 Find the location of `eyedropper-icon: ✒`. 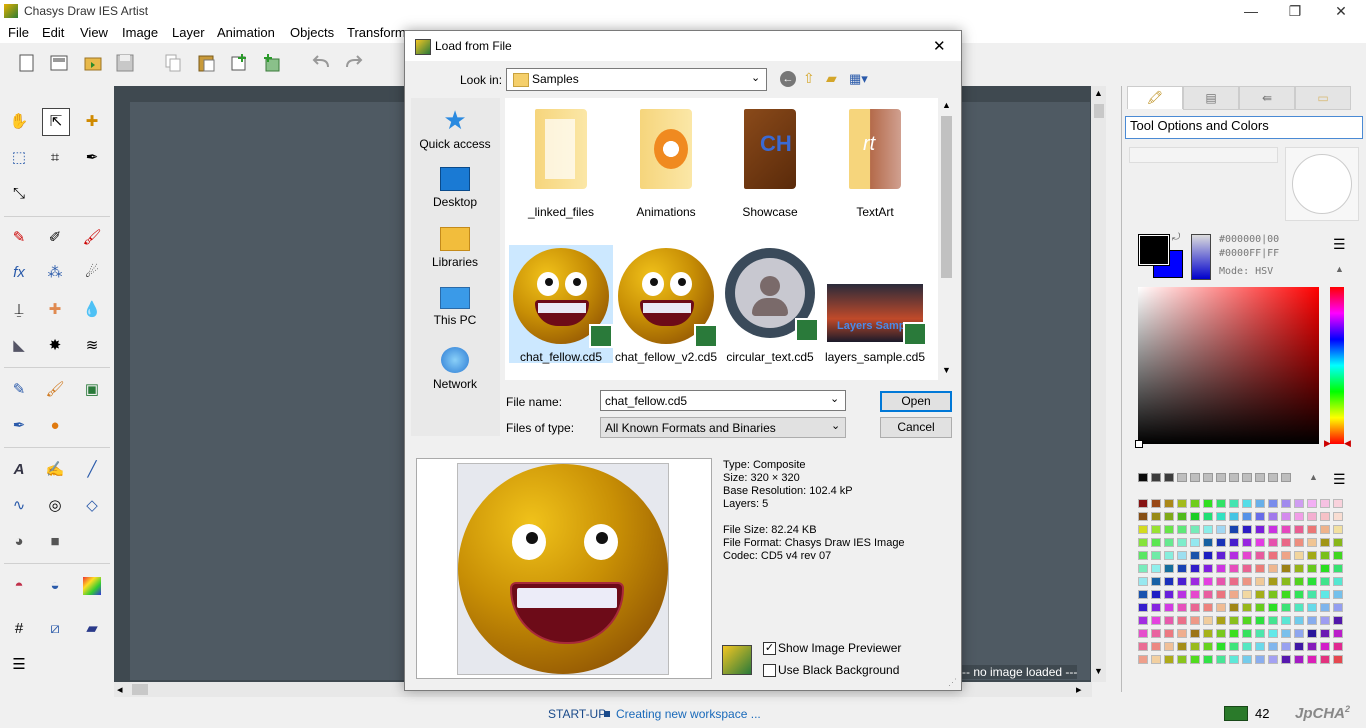

eyedropper-icon: ✒ is located at coordinates (92, 158).